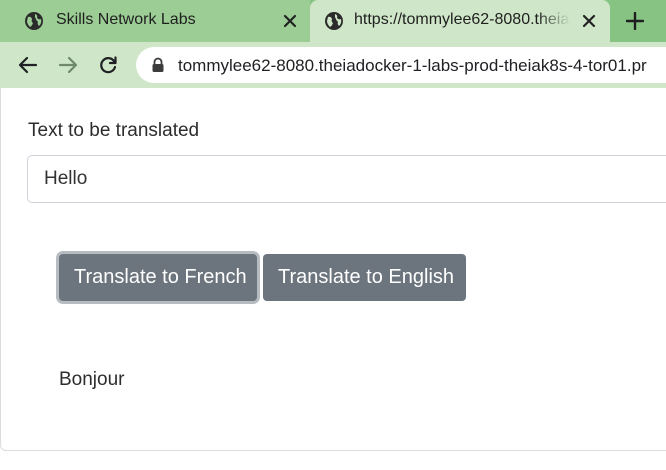 The width and height of the screenshot is (666, 470). Describe the element at coordinates (126, 19) in the screenshot. I see `tab-title: Skills Network Labs` at that location.